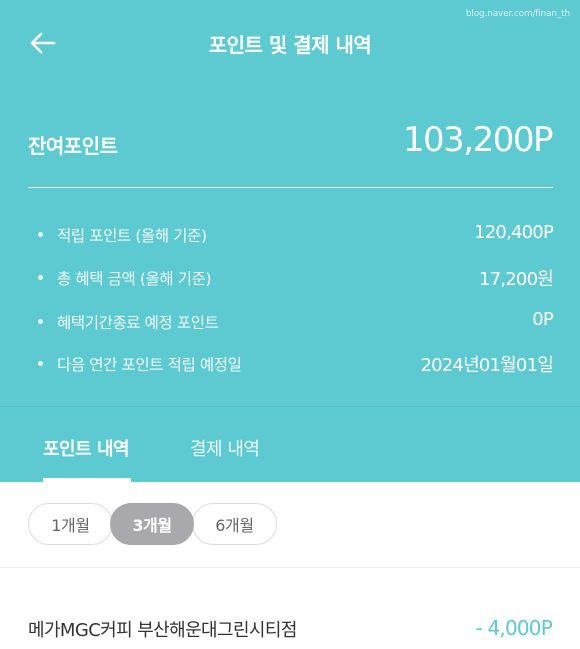  I want to click on tab-point-history: 포인트 내역, so click(86, 448).